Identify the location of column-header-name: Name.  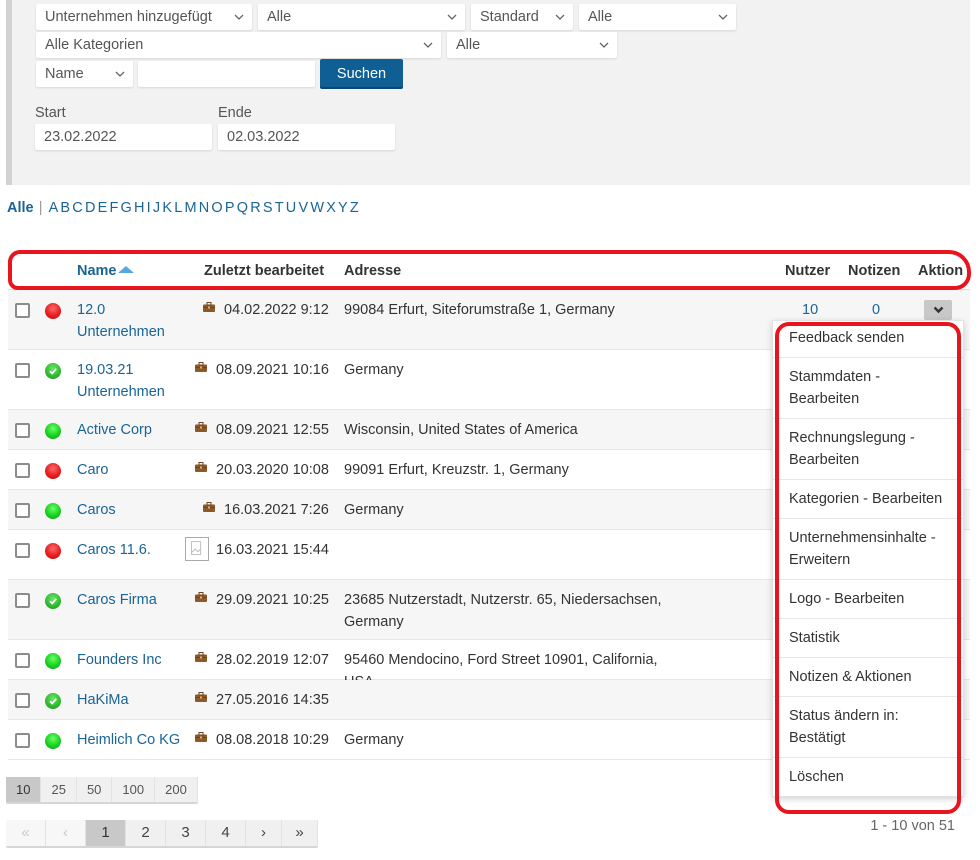
(105, 271).